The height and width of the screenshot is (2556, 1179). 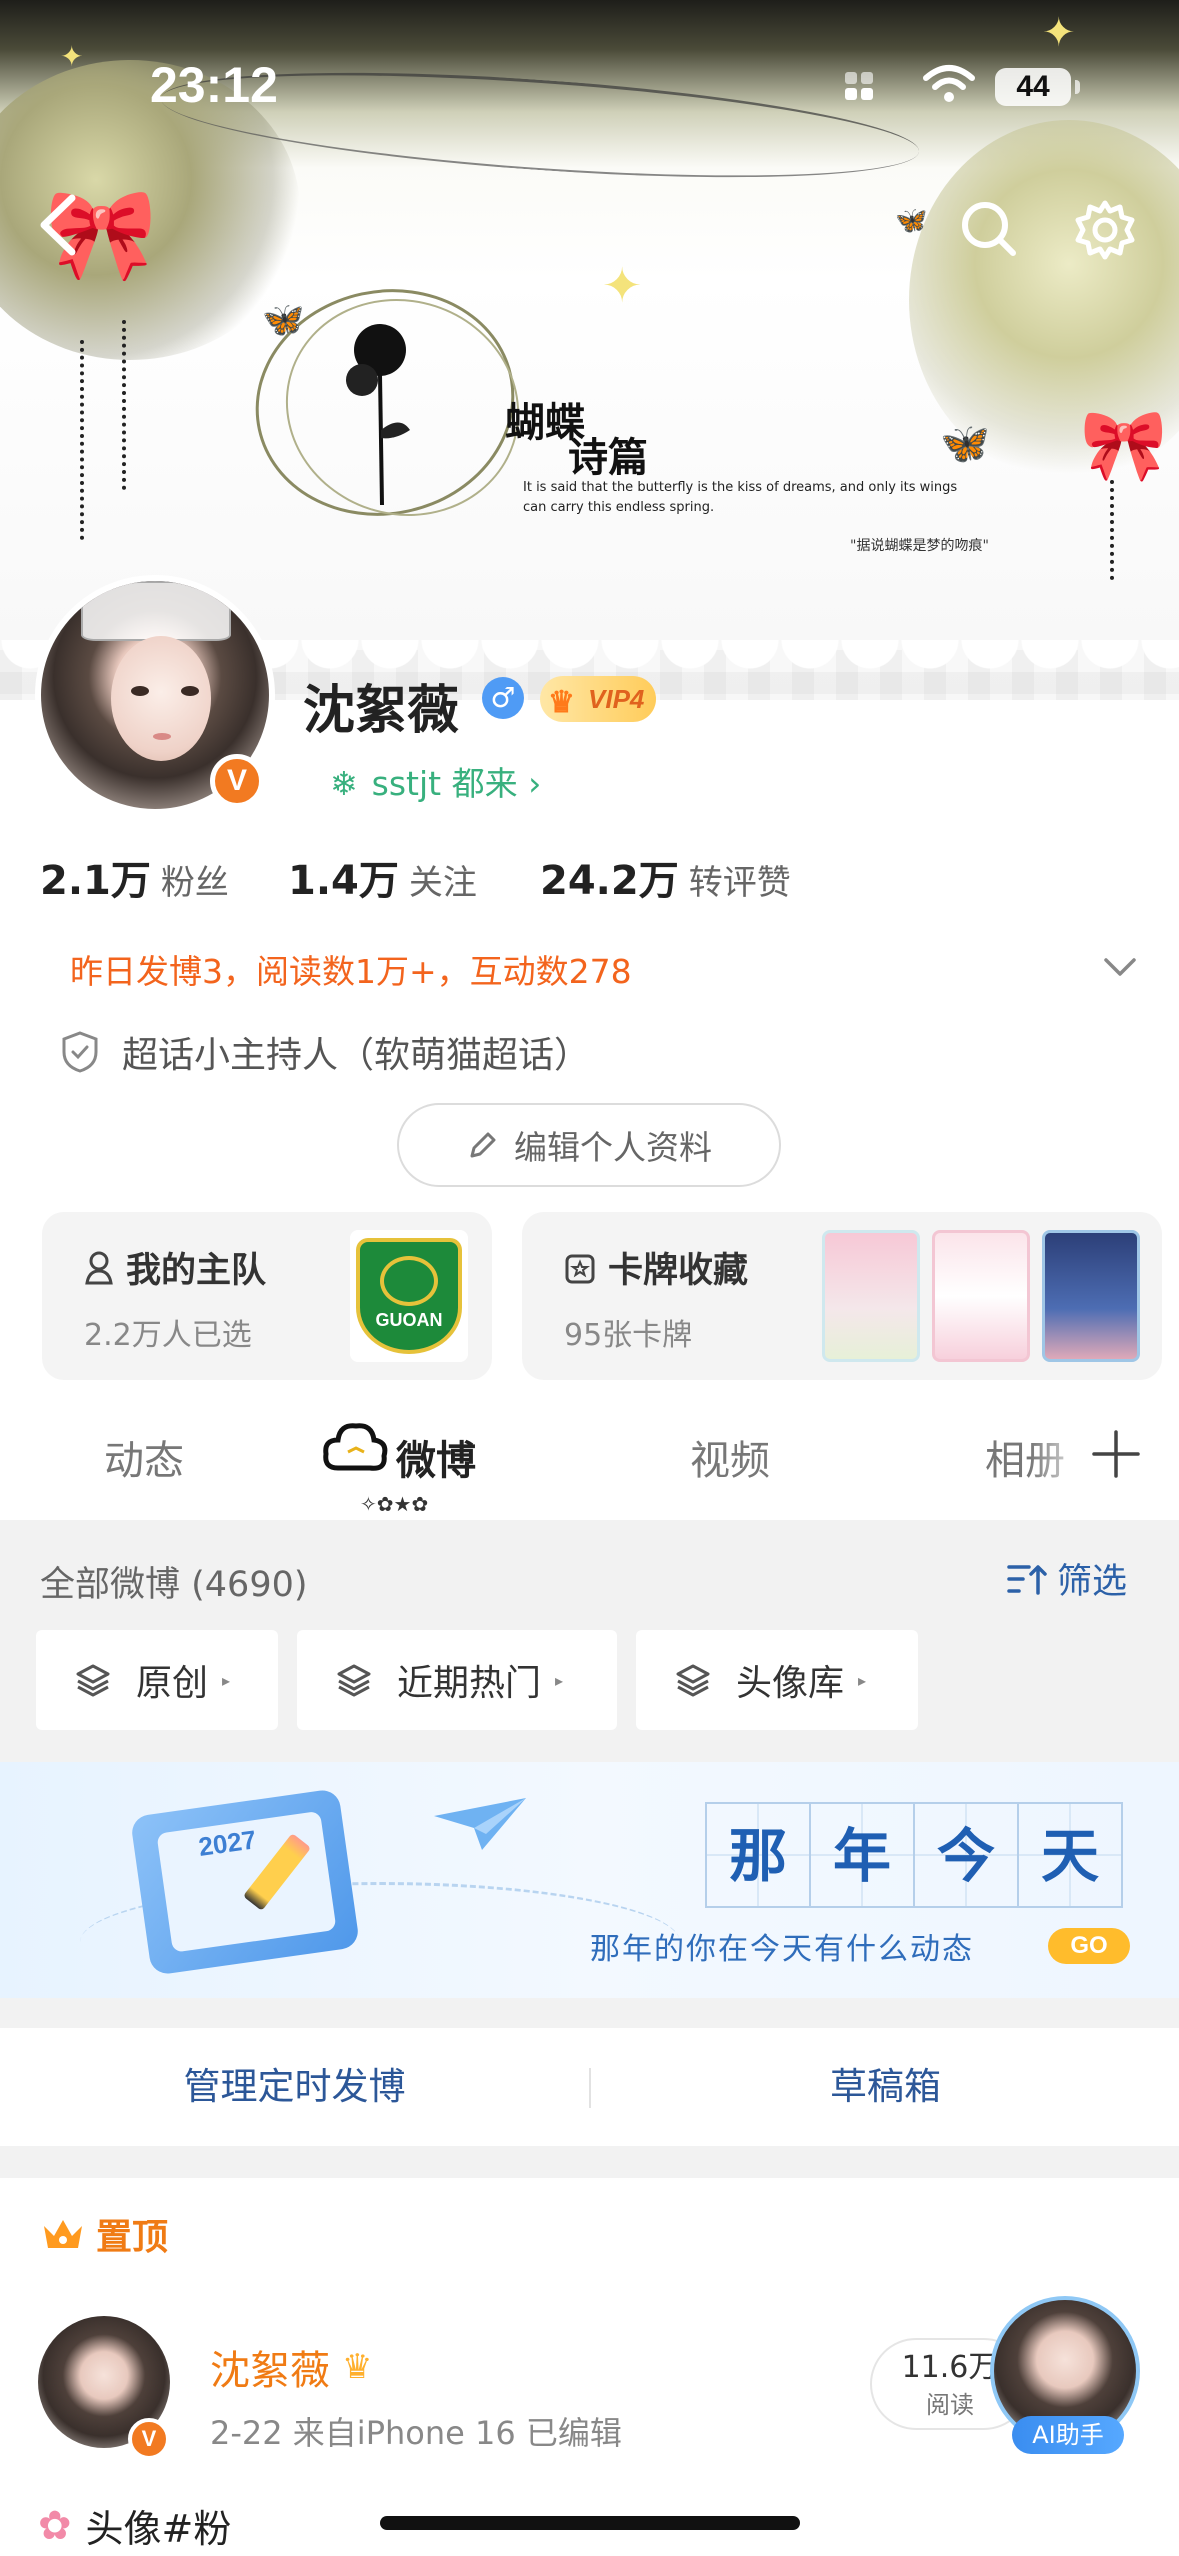 I want to click on edit-profile-label: 编辑个人资料, so click(x=613, y=1147).